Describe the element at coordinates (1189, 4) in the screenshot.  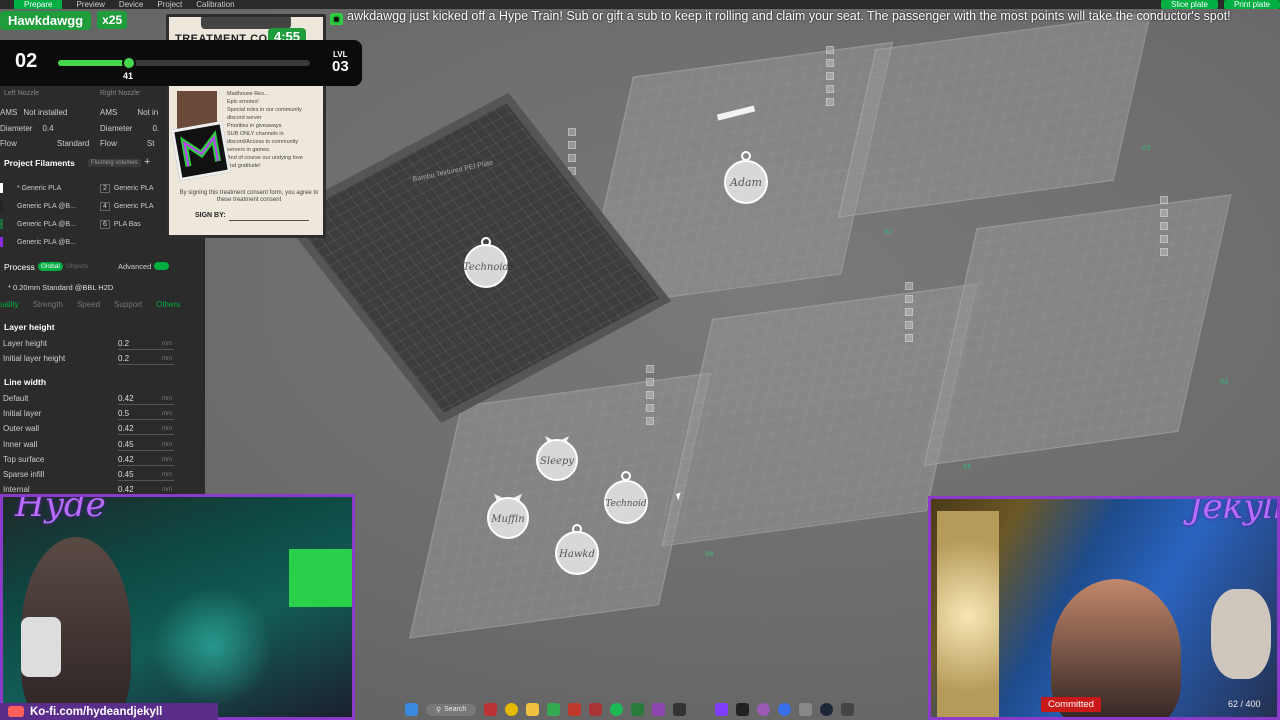
I see `slice-plate-button: Slice plate` at that location.